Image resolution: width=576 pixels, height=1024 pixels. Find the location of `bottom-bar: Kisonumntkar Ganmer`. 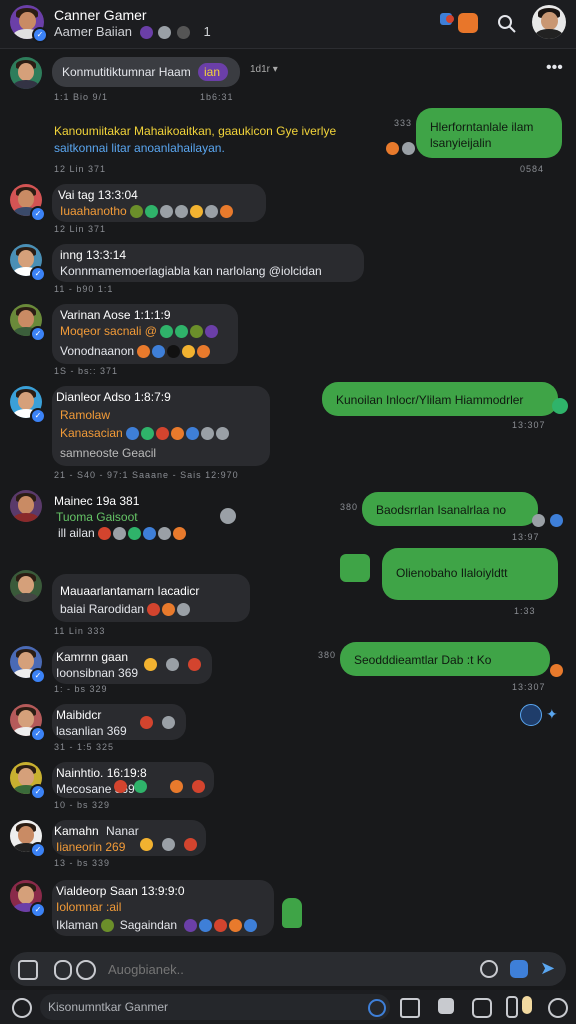

bottom-bar: Kisonumntkar Ganmer is located at coordinates (288, 1007).